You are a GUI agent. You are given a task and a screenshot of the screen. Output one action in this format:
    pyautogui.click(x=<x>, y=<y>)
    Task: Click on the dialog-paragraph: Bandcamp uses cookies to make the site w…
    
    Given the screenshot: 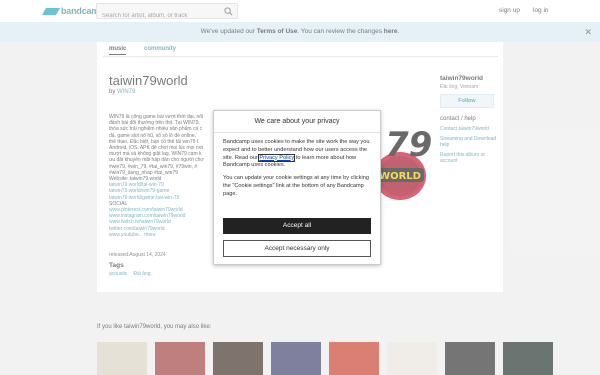 What is the action you would take?
    pyautogui.click(x=297, y=154)
    